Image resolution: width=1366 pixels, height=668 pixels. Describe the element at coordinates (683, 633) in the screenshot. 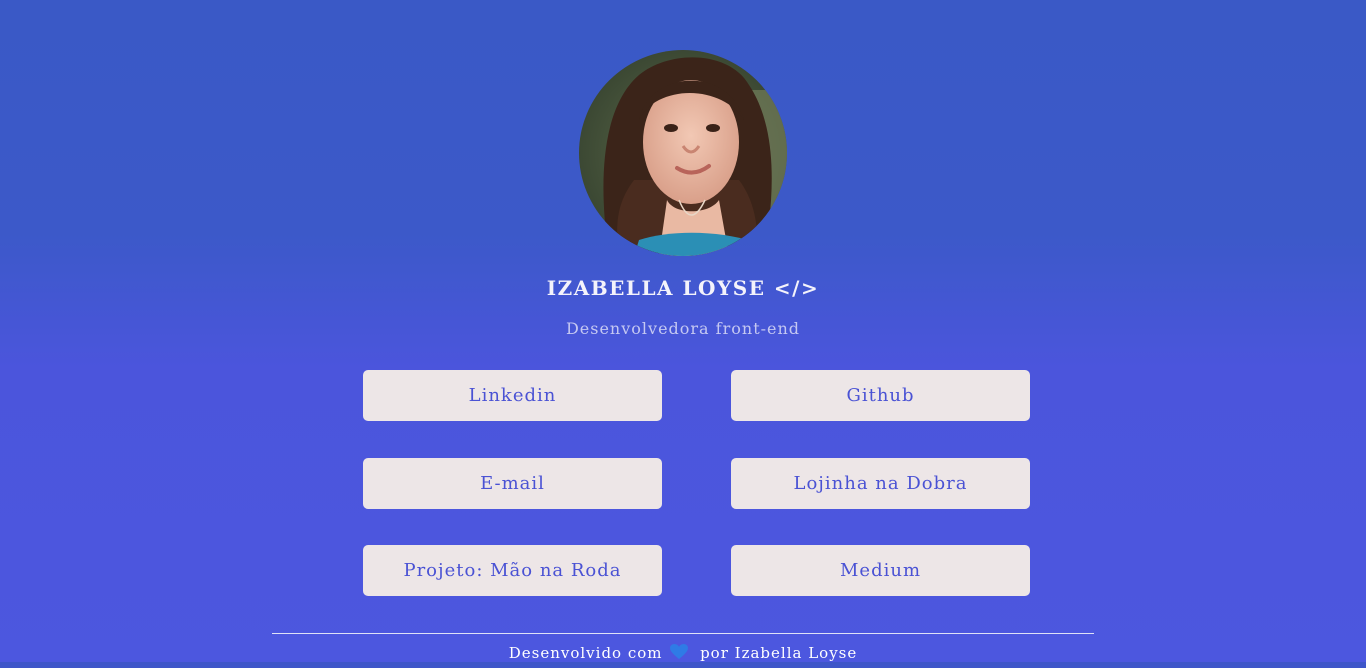

I see `footer-divider` at that location.